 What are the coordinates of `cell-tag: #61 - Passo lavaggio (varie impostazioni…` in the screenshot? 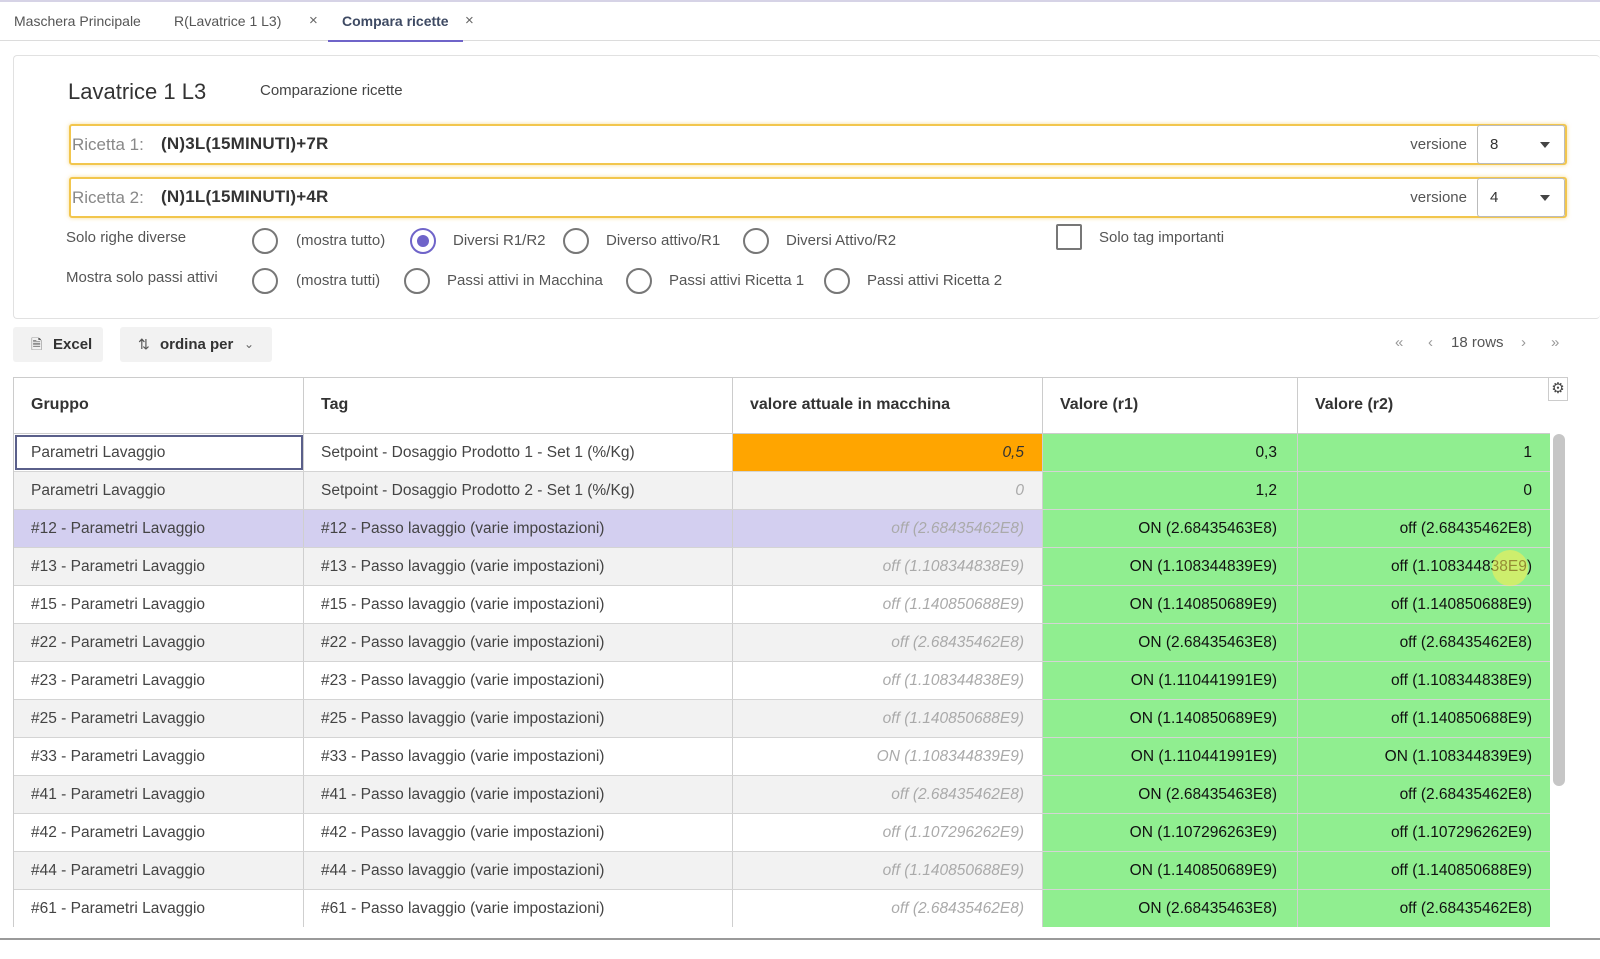 It's located at (518, 908).